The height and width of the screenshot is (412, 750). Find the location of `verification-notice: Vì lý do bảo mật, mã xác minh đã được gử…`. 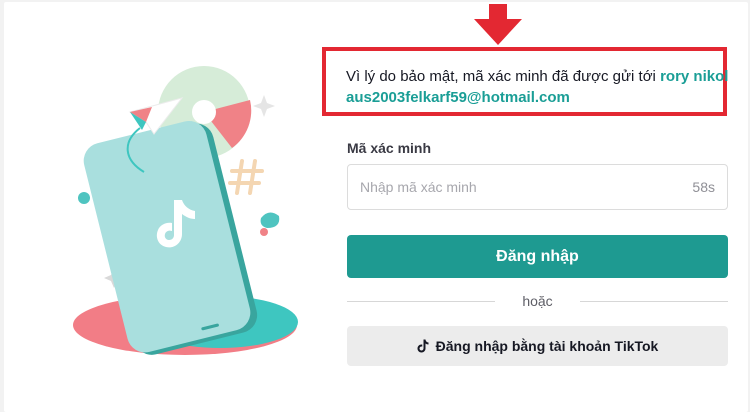

verification-notice: Vì lý do bảo mật, mã xác minh đã được gử… is located at coordinates (538, 87).